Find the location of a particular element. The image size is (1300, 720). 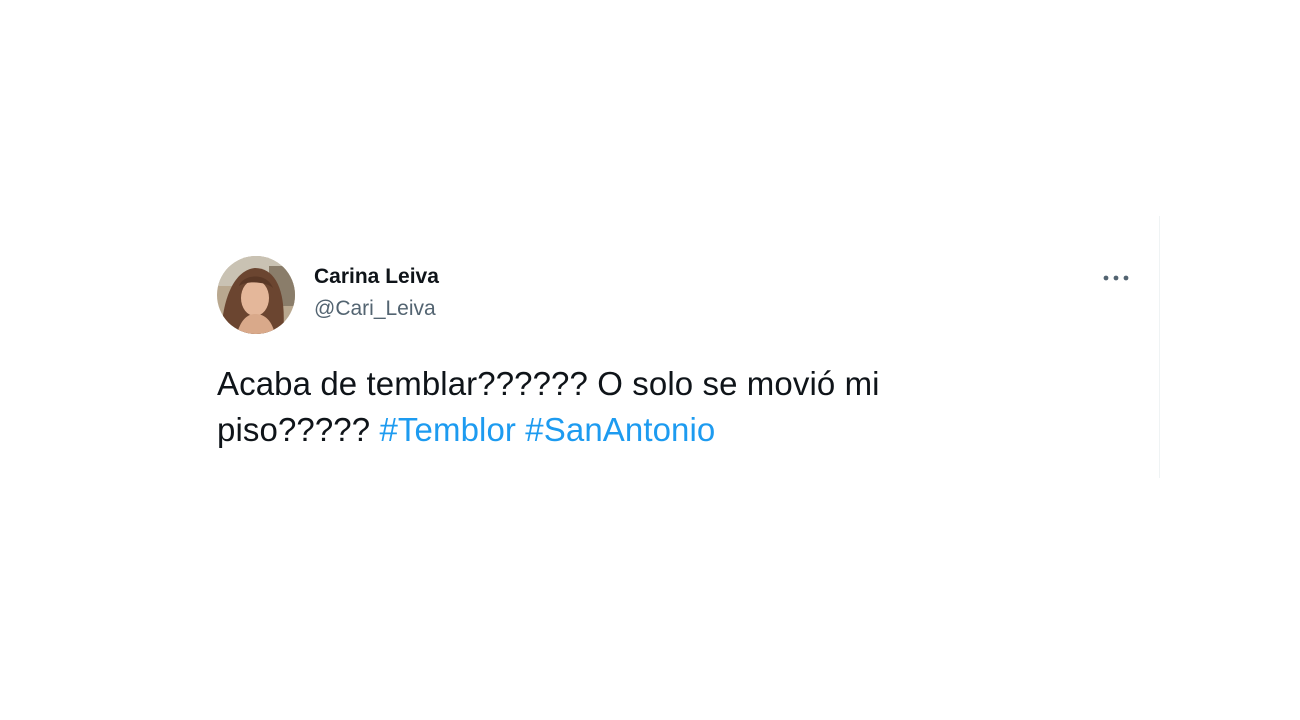

author-display-name: Carina Leiva is located at coordinates (376, 277).